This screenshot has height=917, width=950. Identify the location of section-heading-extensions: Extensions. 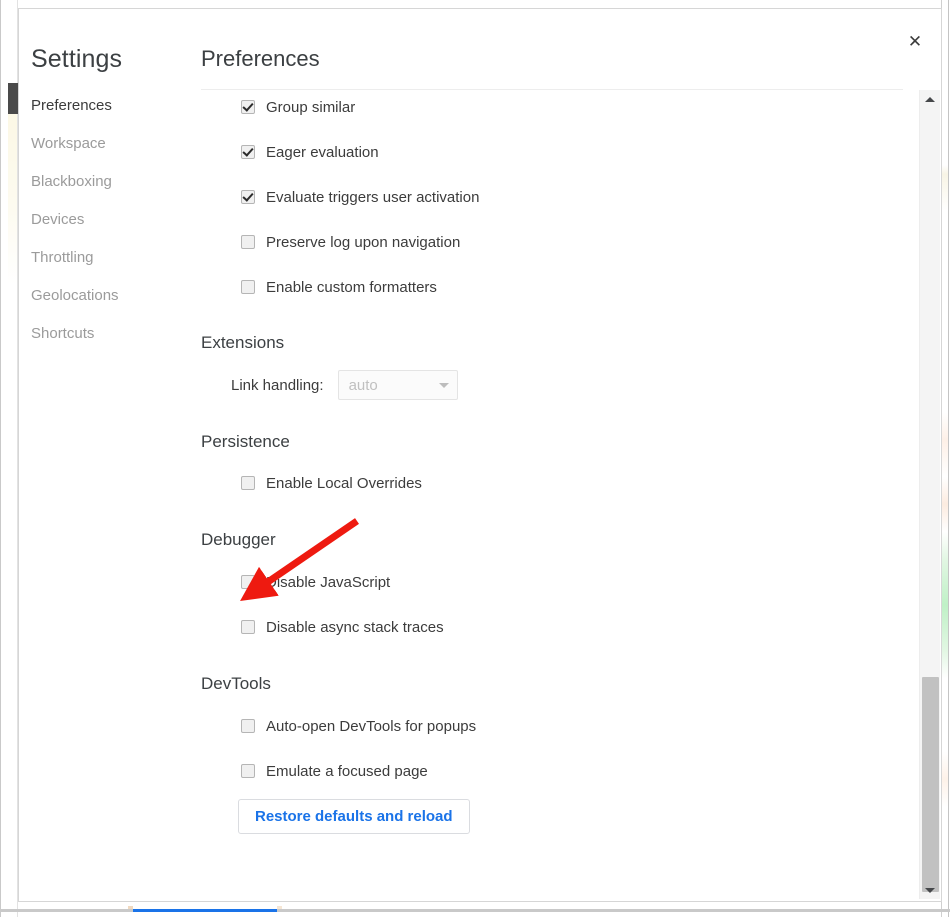
(243, 342).